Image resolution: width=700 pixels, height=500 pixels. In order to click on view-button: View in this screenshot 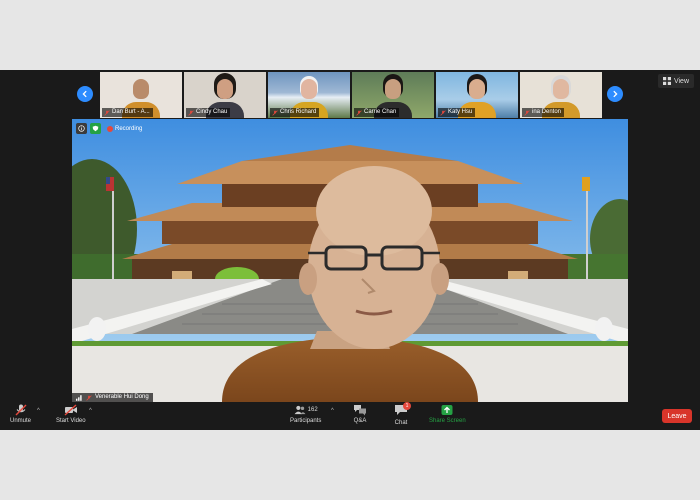, I will do `click(675, 81)`.